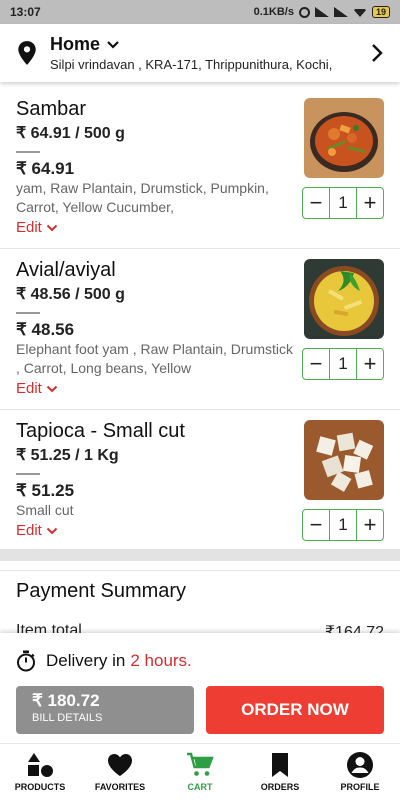 Image resolution: width=400 pixels, height=800 pixels. What do you see at coordinates (200, 787) in the screenshot?
I see `nav-label: CART` at bounding box center [200, 787].